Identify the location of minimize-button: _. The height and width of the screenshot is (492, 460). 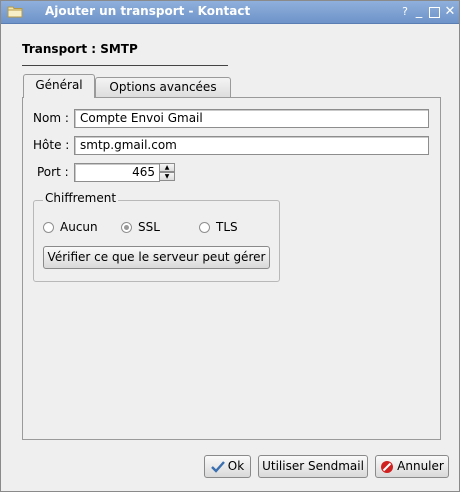
(419, 12).